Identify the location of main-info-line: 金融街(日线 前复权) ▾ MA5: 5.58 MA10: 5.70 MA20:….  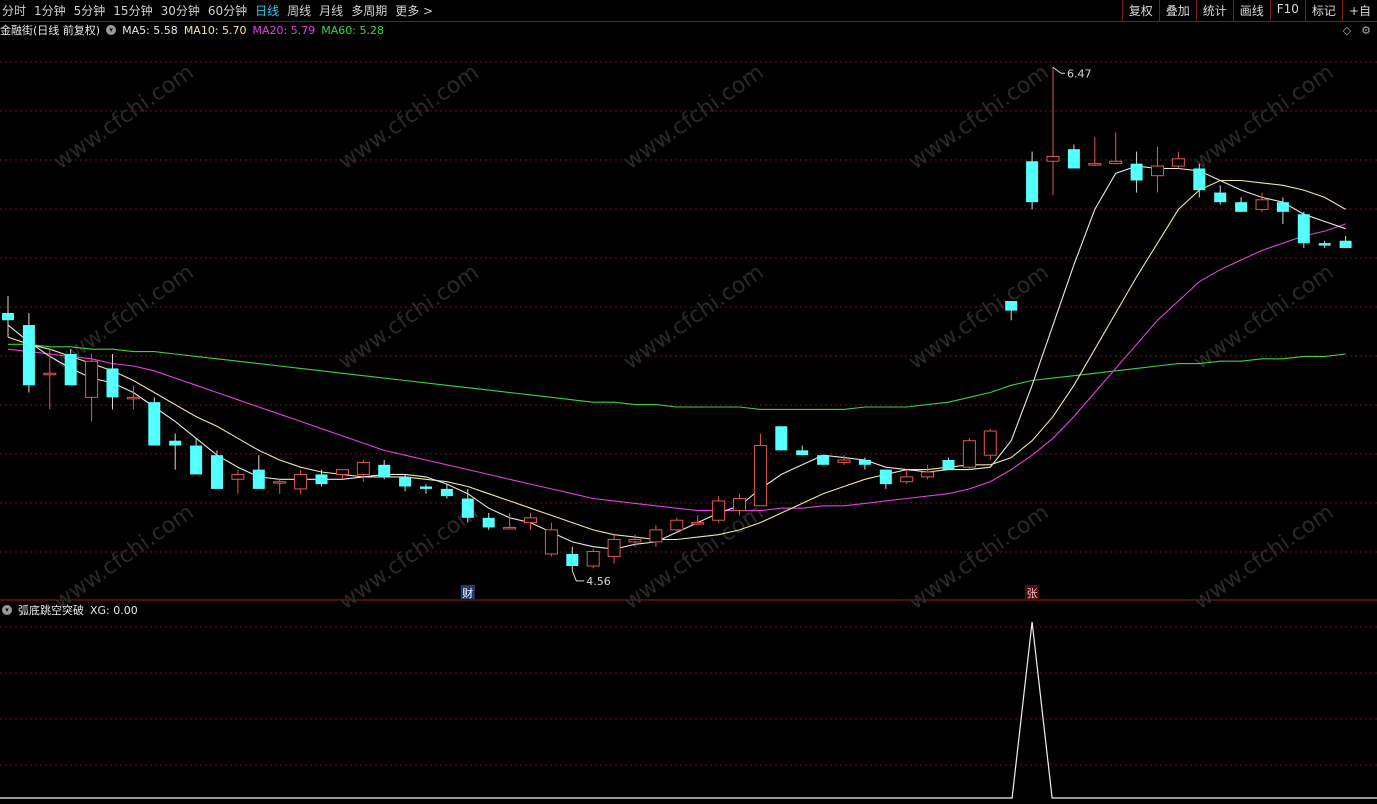
(192, 30).